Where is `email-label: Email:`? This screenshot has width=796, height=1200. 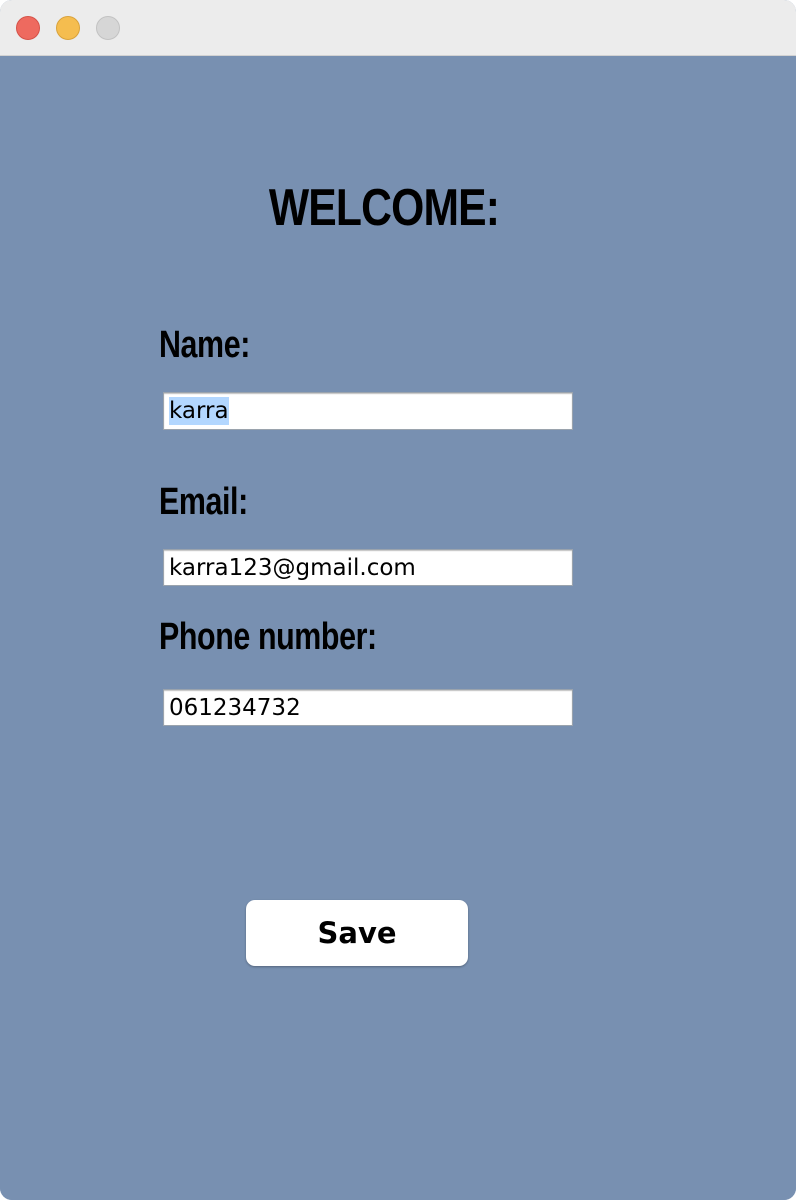
email-label: Email: is located at coordinates (203, 502).